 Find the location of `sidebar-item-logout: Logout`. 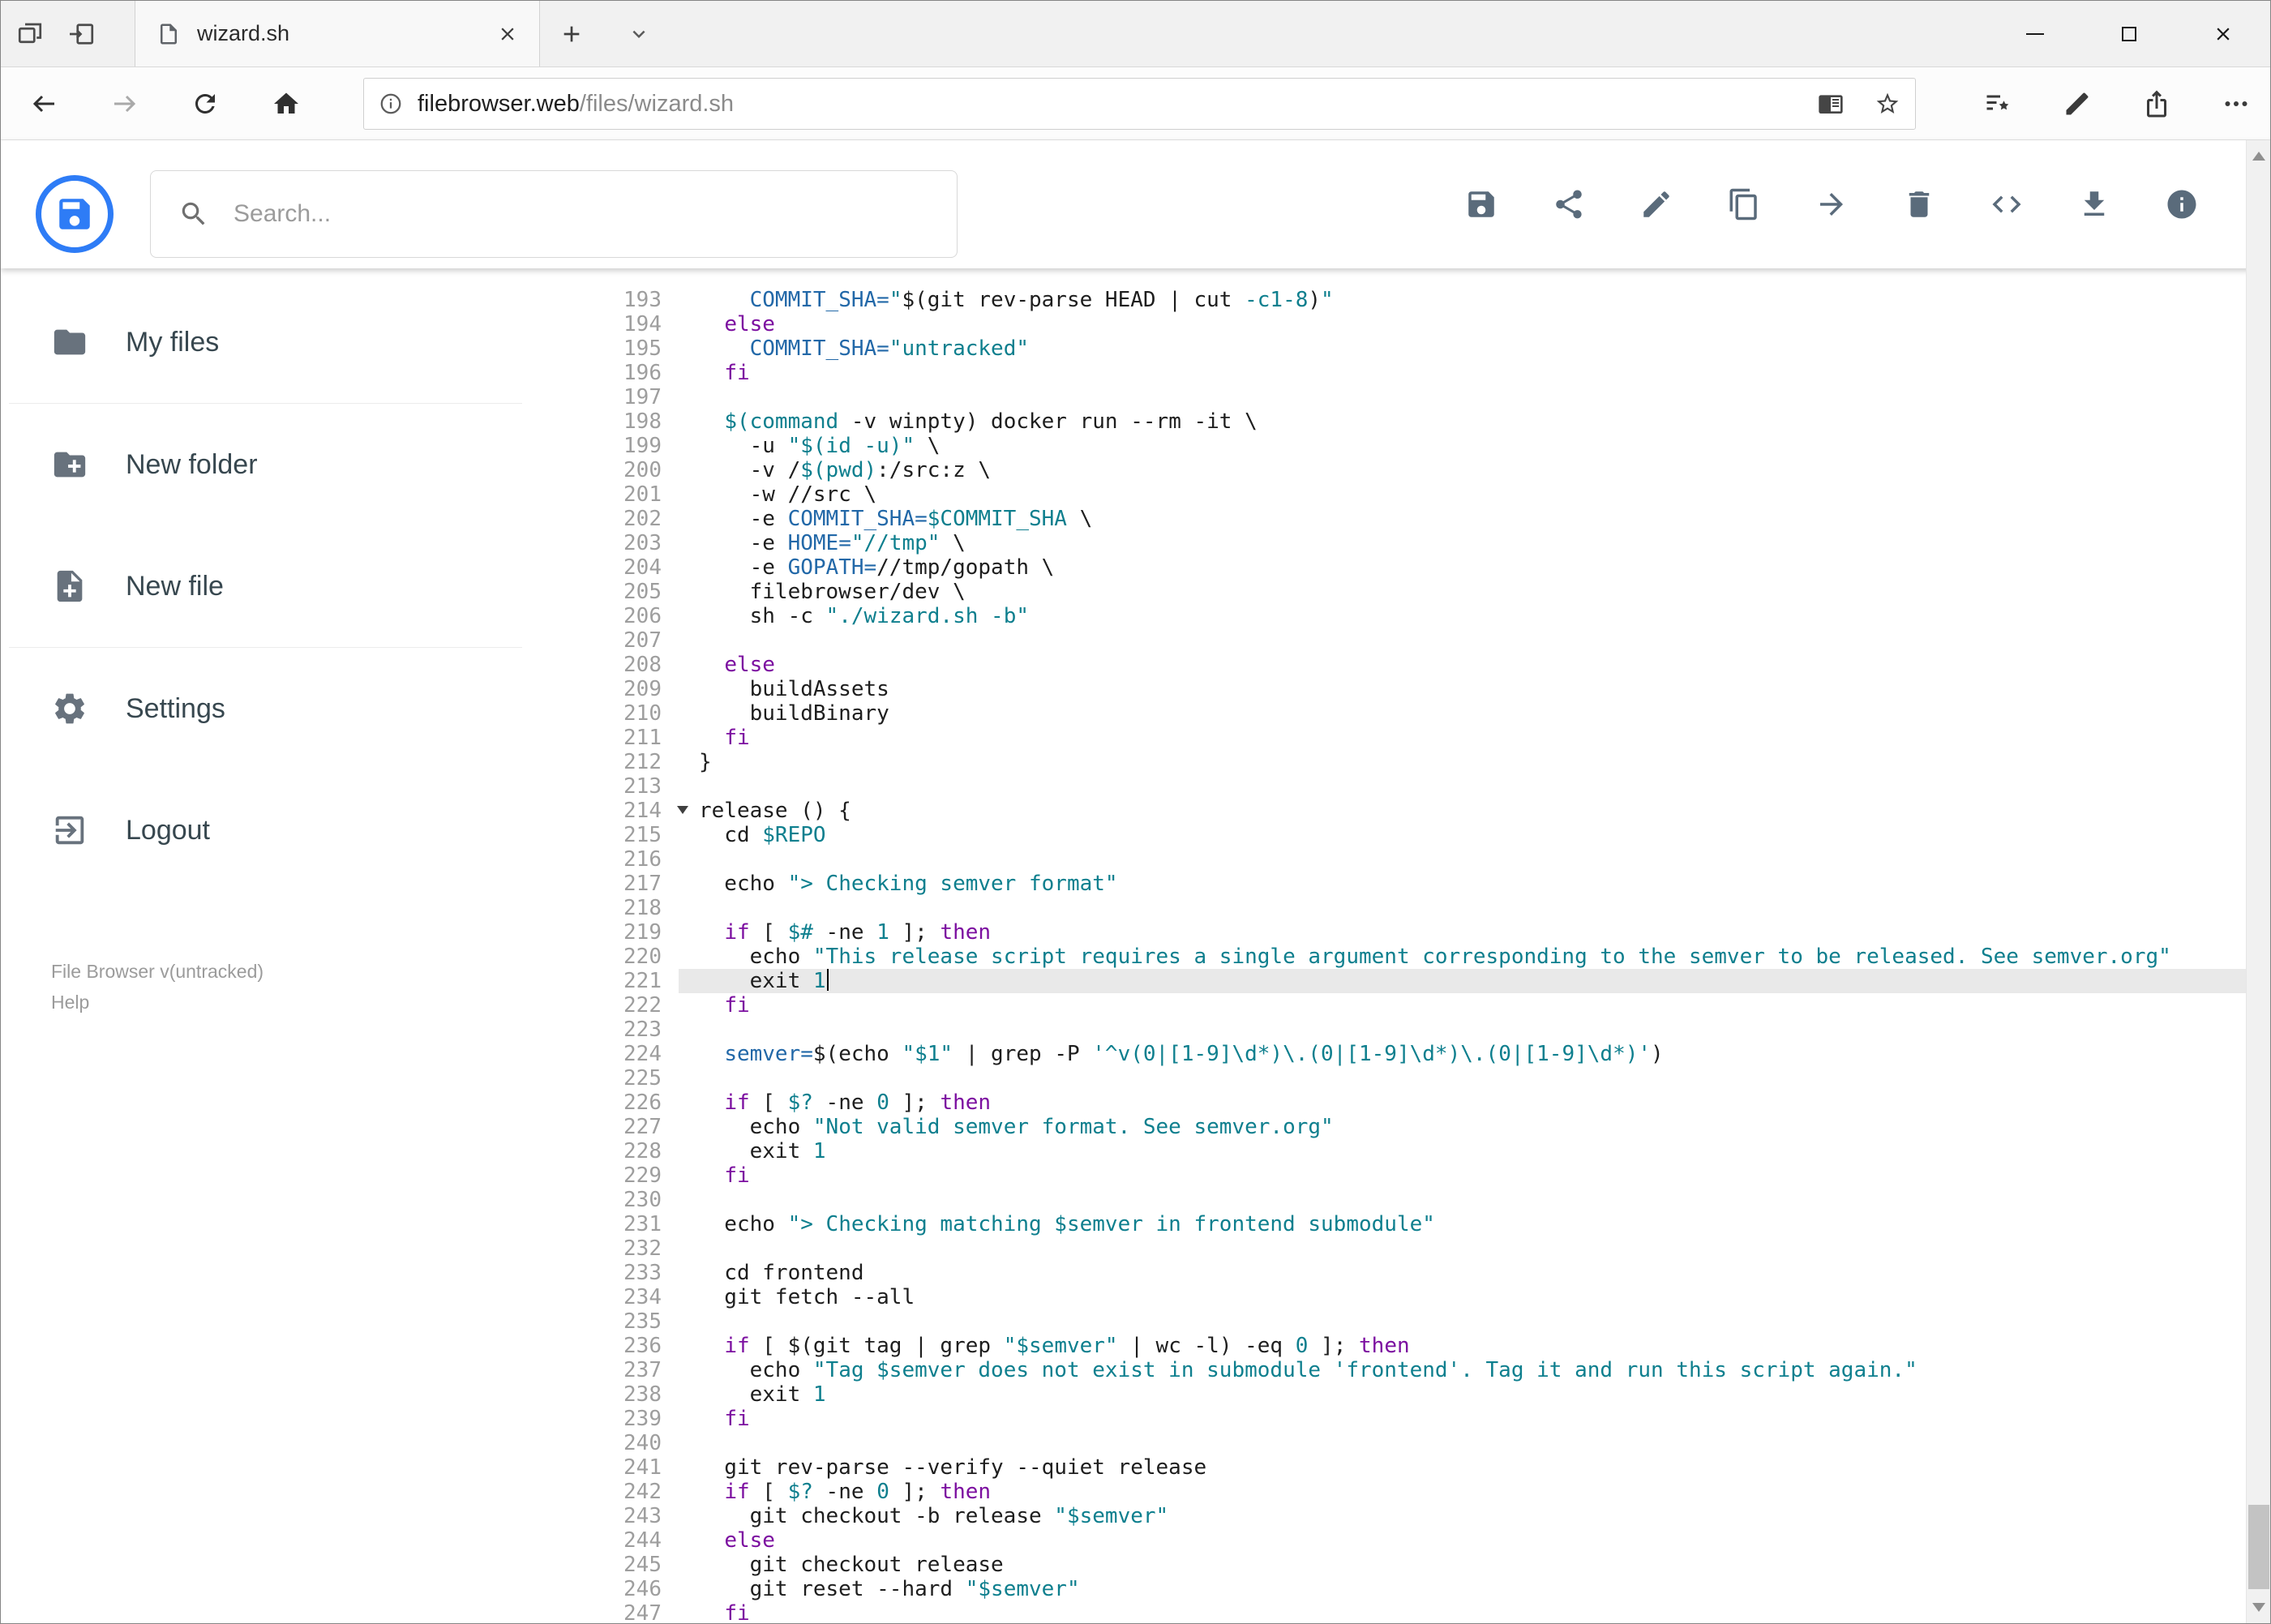

sidebar-item-logout: Logout is located at coordinates (269, 830).